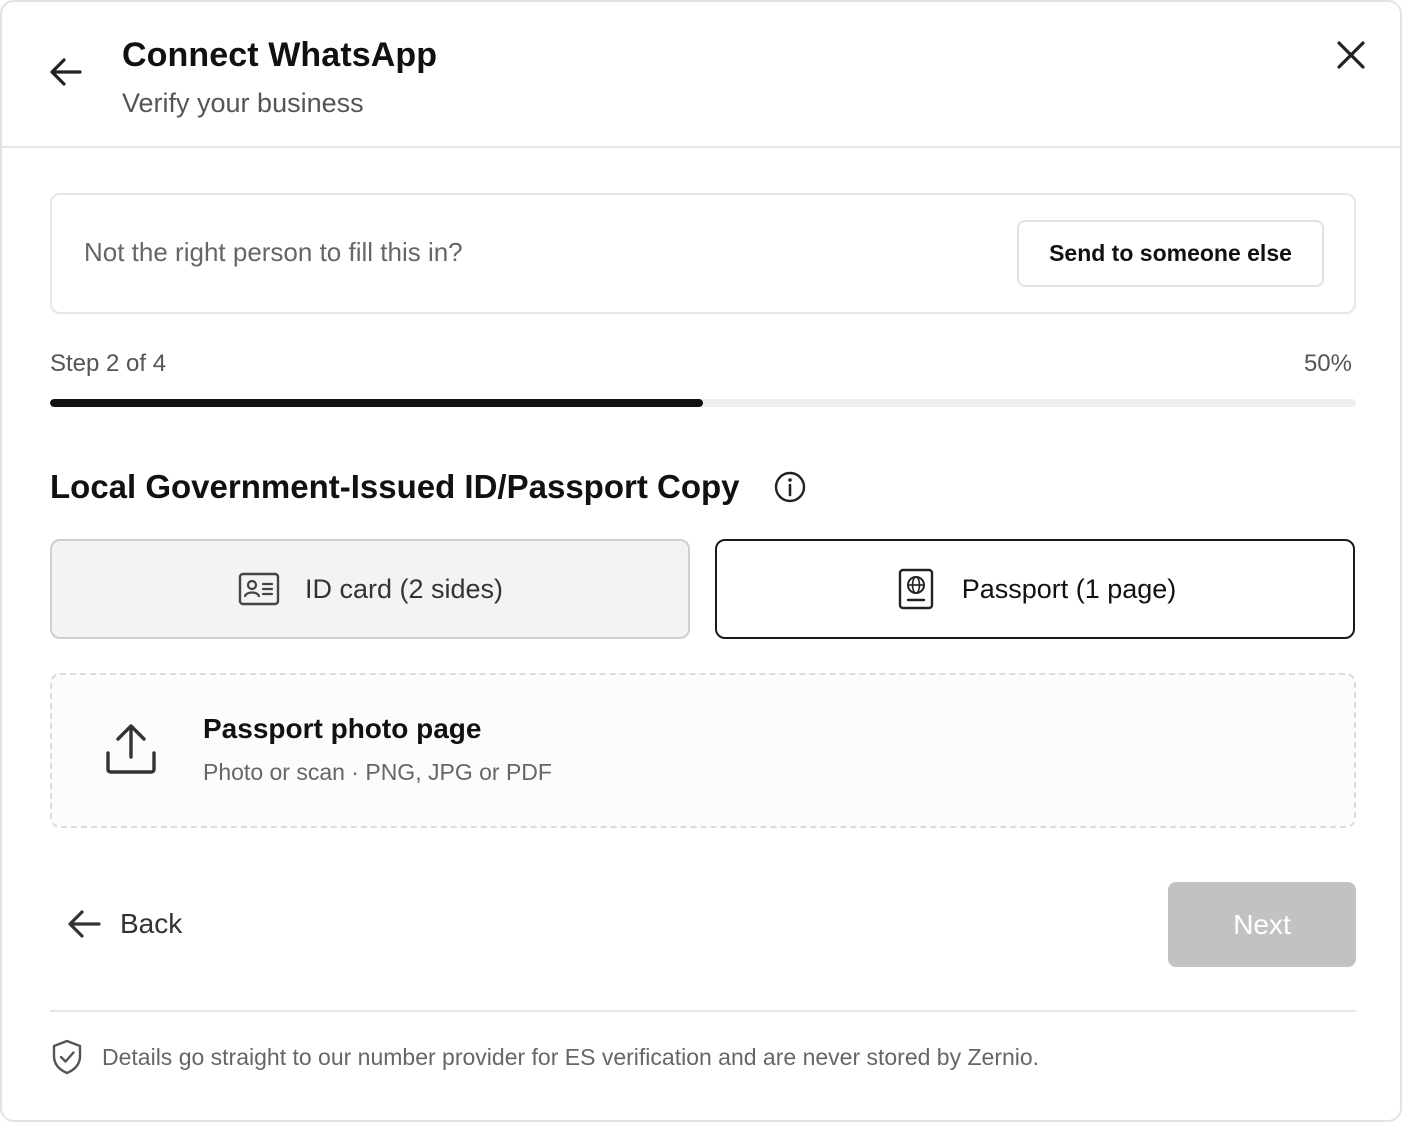 The image size is (1402, 1122). I want to click on shield-icon, so click(67, 1057).